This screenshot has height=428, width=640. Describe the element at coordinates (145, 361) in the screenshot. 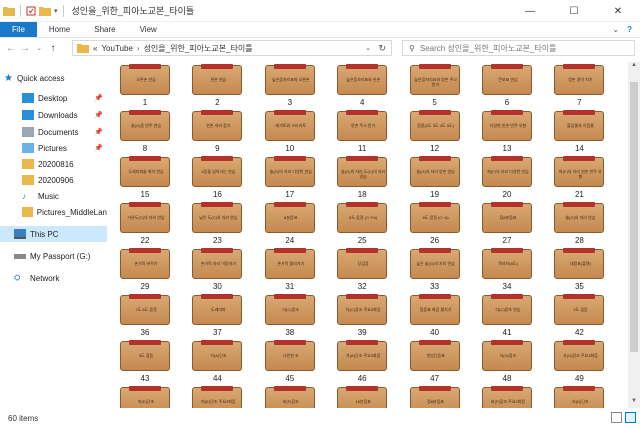

I see `file-item: 5도 겹음 43` at that location.